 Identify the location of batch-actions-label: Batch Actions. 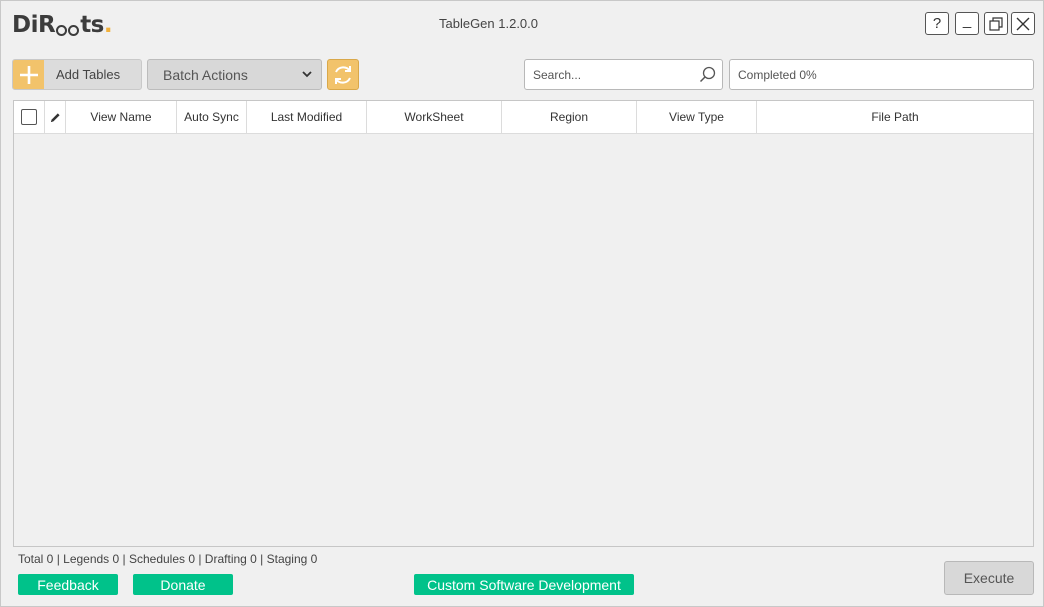
(205, 74).